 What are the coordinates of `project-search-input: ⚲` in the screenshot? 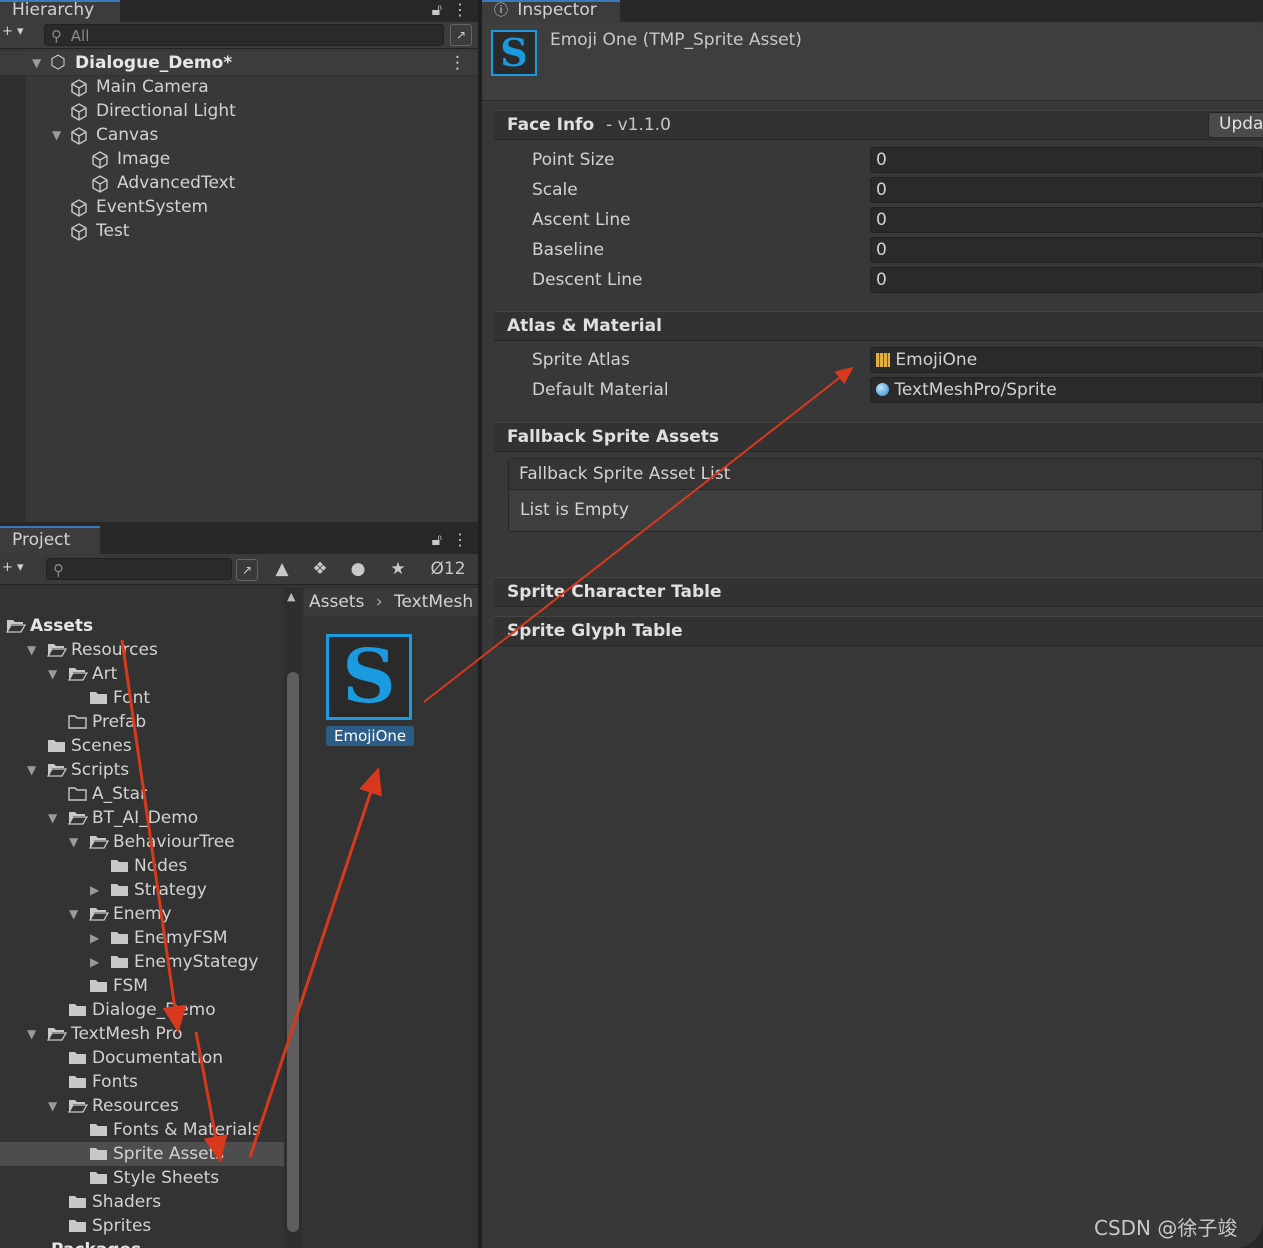 It's located at (139, 569).